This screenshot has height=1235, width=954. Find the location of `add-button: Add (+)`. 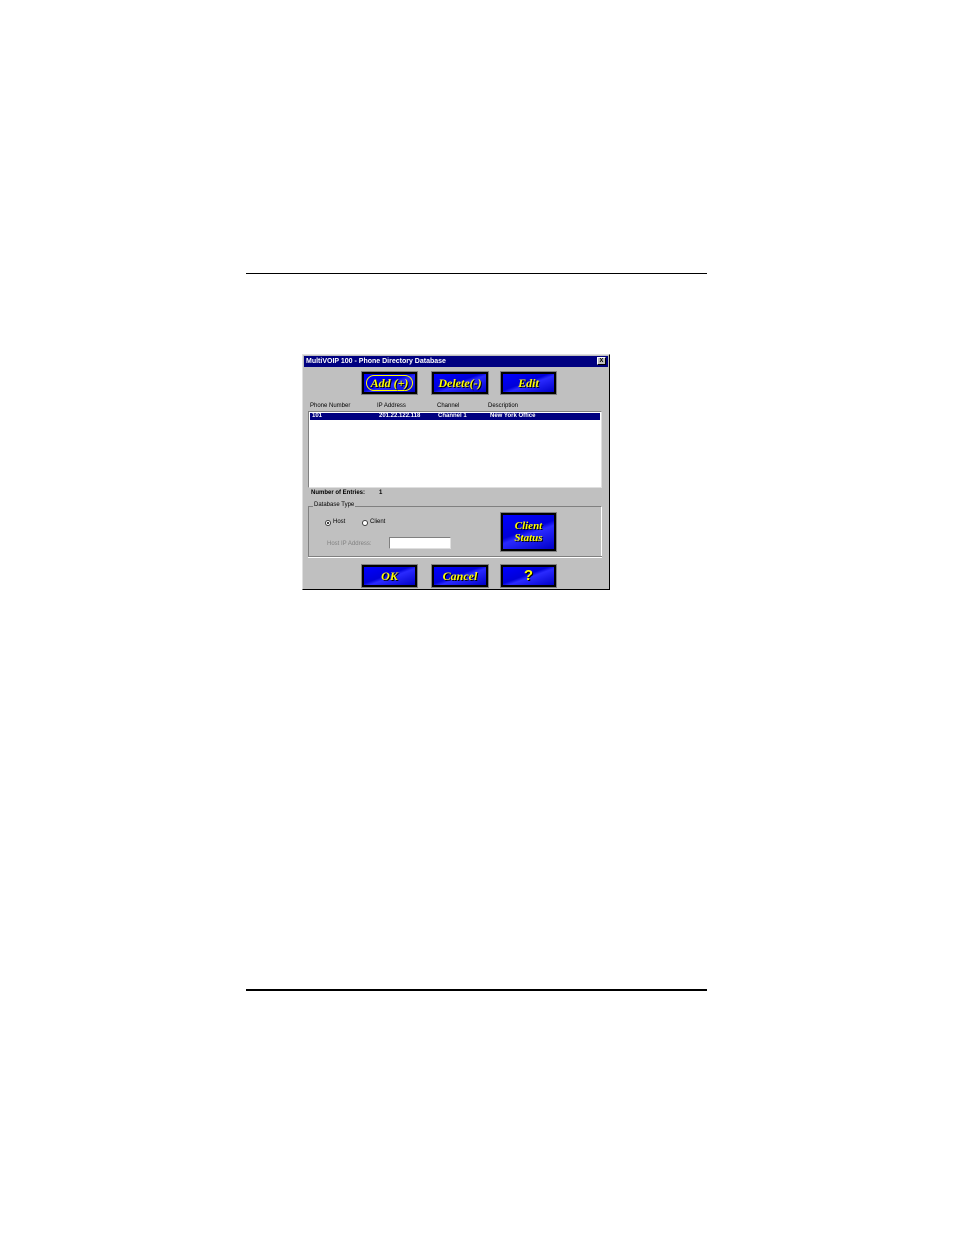

add-button: Add (+) is located at coordinates (389, 383).